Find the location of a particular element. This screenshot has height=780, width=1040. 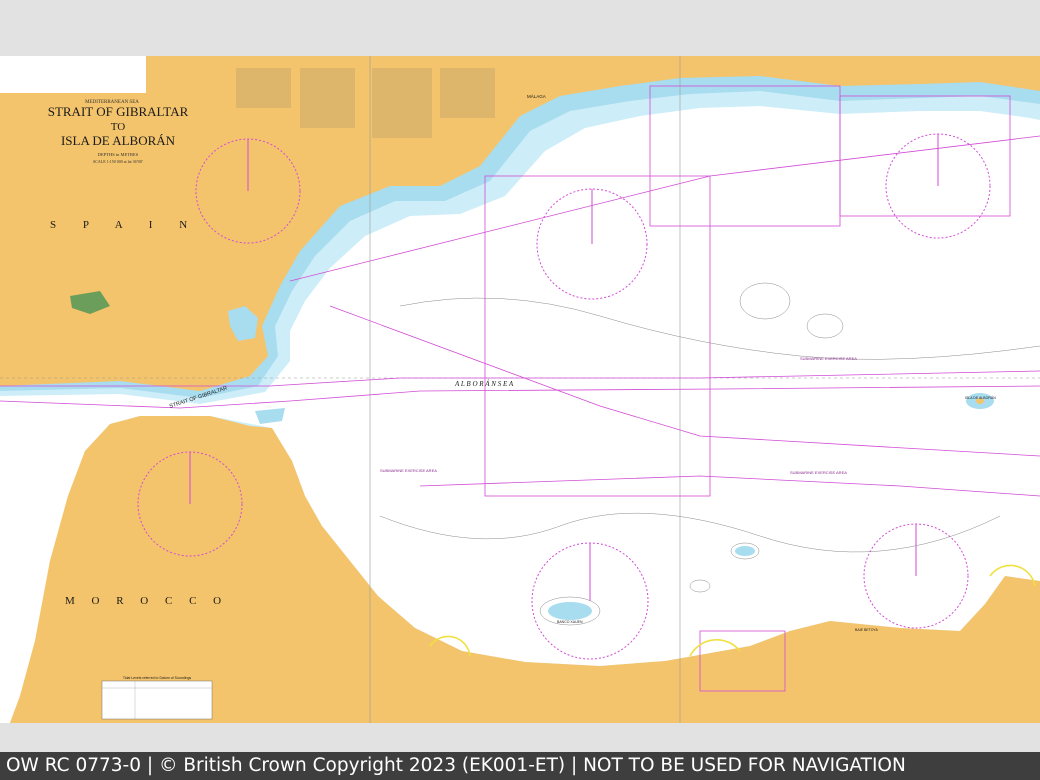

chart-title-line3: ISLA DE ALBORÁN is located at coordinates (118, 140).